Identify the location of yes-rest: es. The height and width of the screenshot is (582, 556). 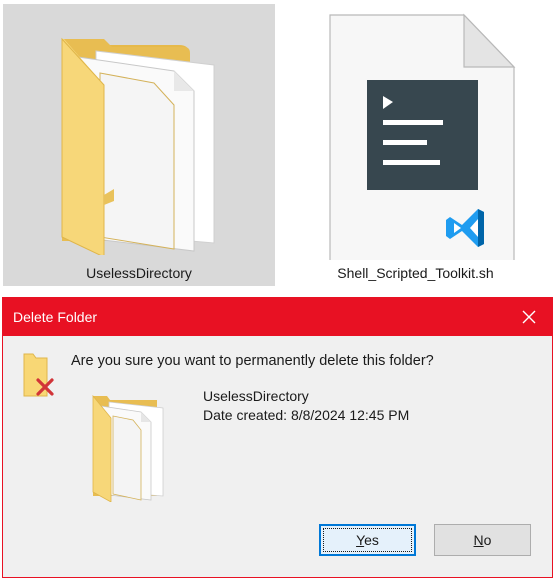
(371, 540).